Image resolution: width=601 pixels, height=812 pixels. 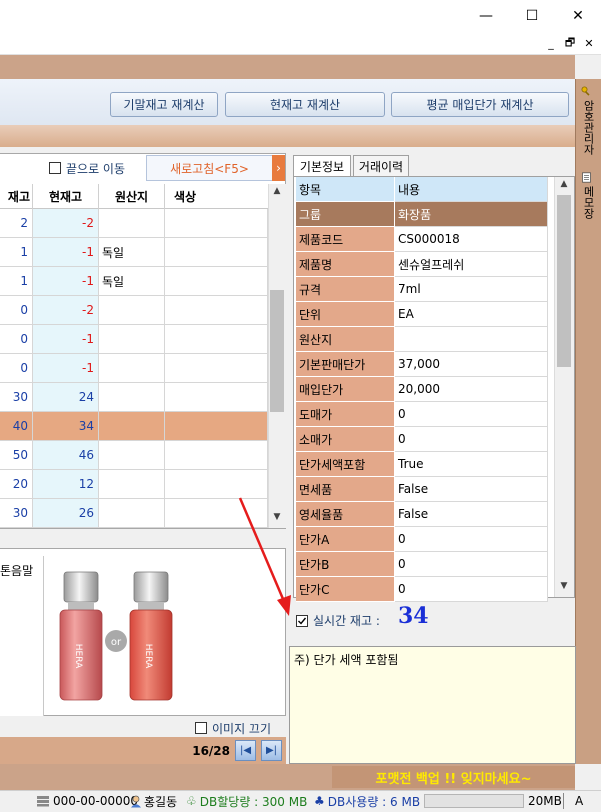 I want to click on cell-stock: 0, so click(x=16, y=310).